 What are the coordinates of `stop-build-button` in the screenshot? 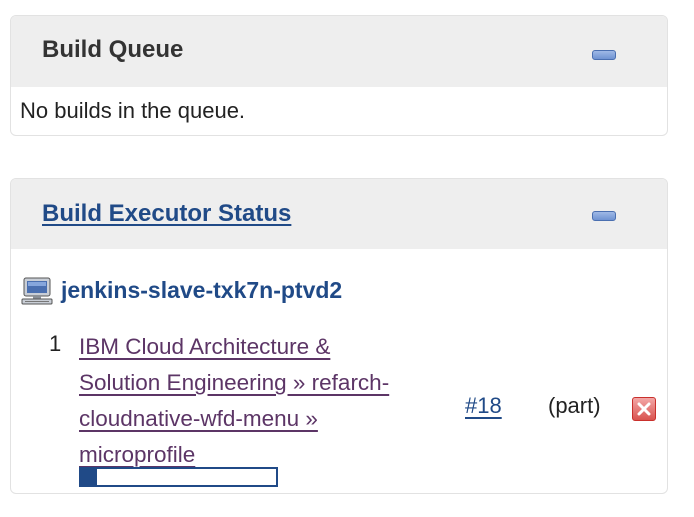 It's located at (644, 409).